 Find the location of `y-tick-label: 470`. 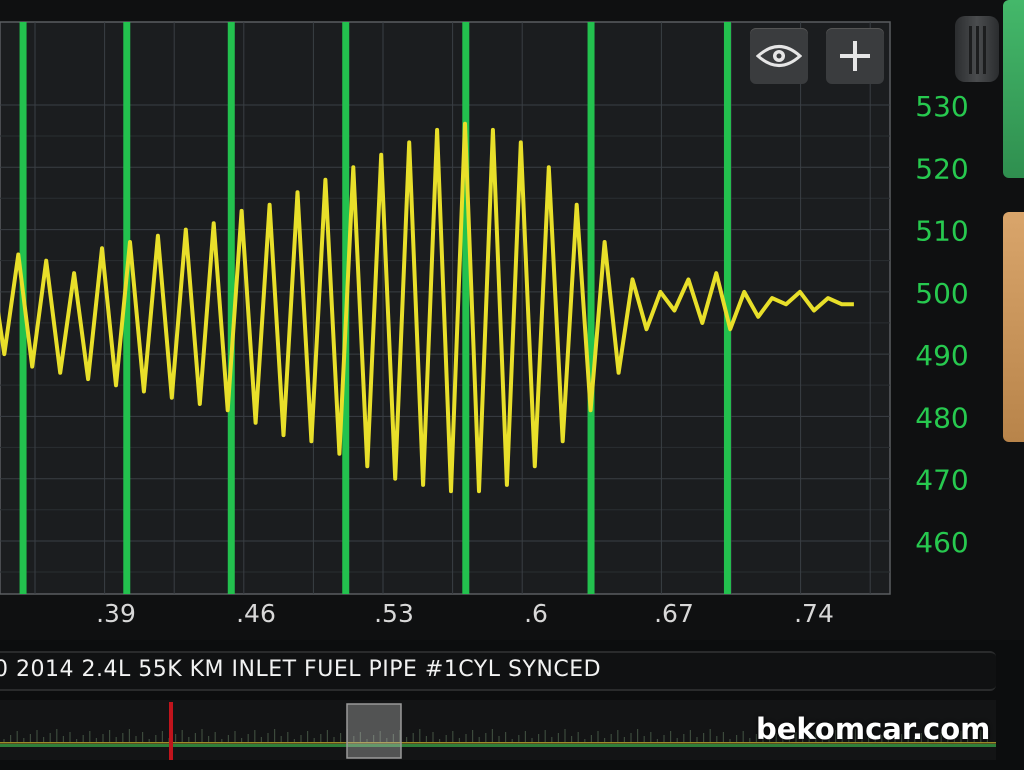

y-tick-label: 470 is located at coordinates (941, 480).